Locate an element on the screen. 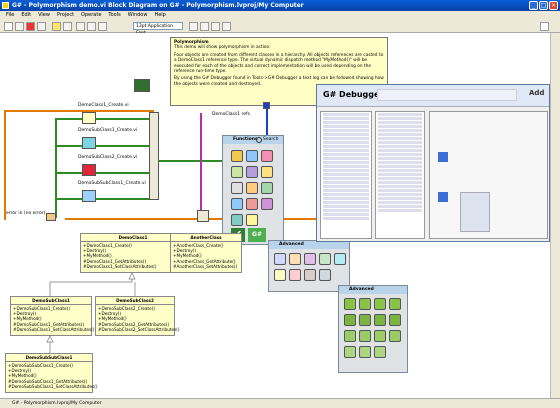 The image size is (560, 408). inheritance-arrows is located at coordinates (91, 312).